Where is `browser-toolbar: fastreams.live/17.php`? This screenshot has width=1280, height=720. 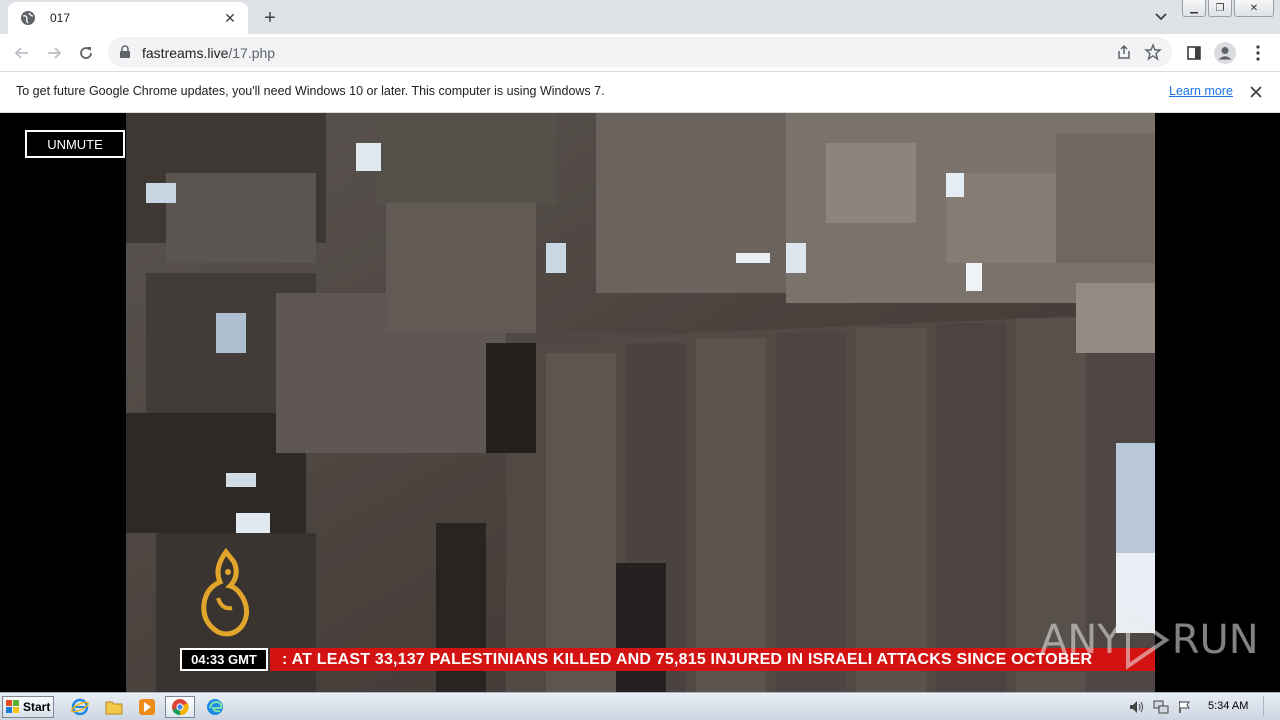
browser-toolbar: fastreams.live/17.php is located at coordinates (640, 53).